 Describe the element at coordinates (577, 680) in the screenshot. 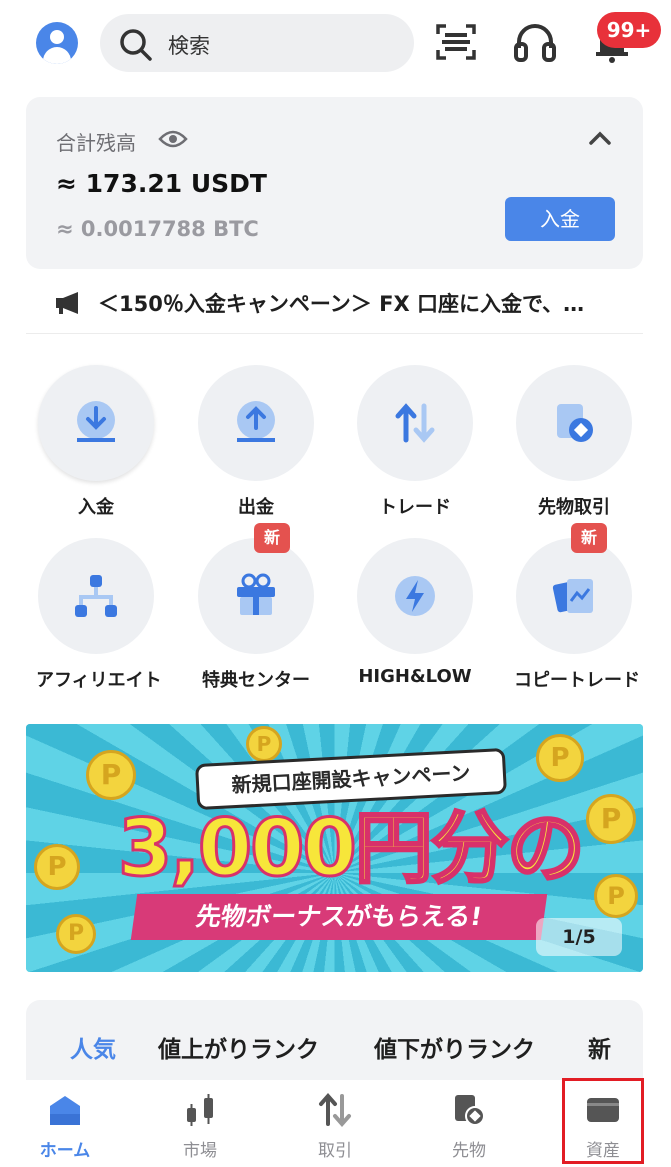

I see `quick-action-label: コピートレード` at that location.